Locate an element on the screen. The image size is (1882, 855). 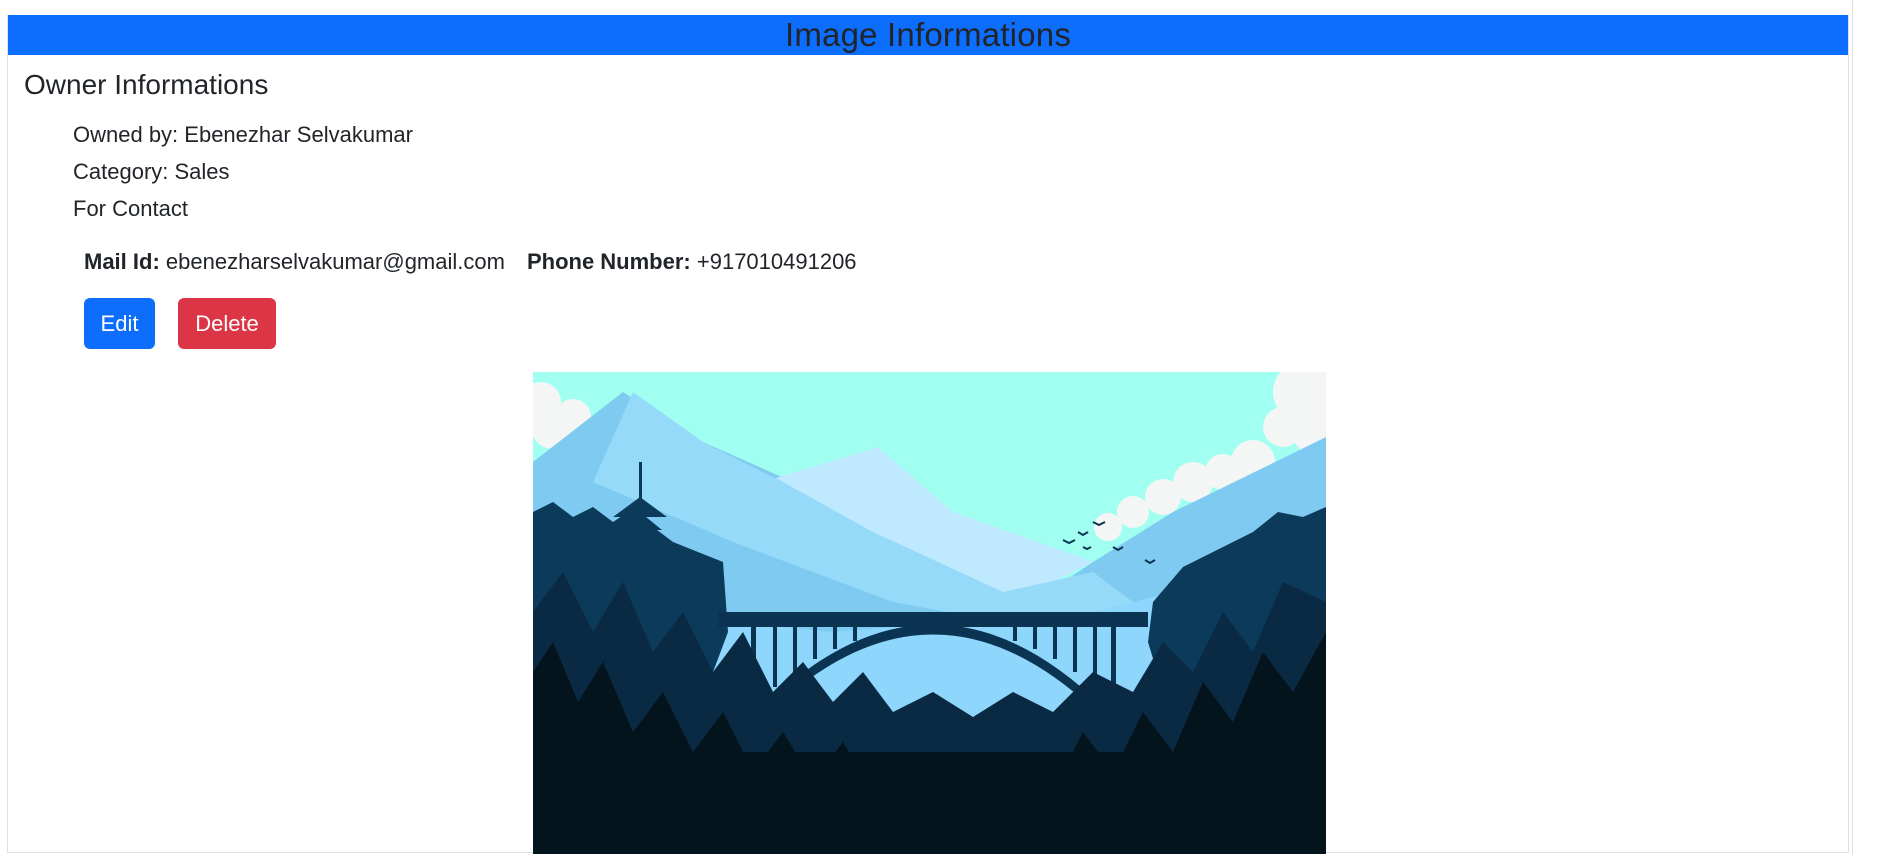
page-title: Image Informations is located at coordinates (928, 34).